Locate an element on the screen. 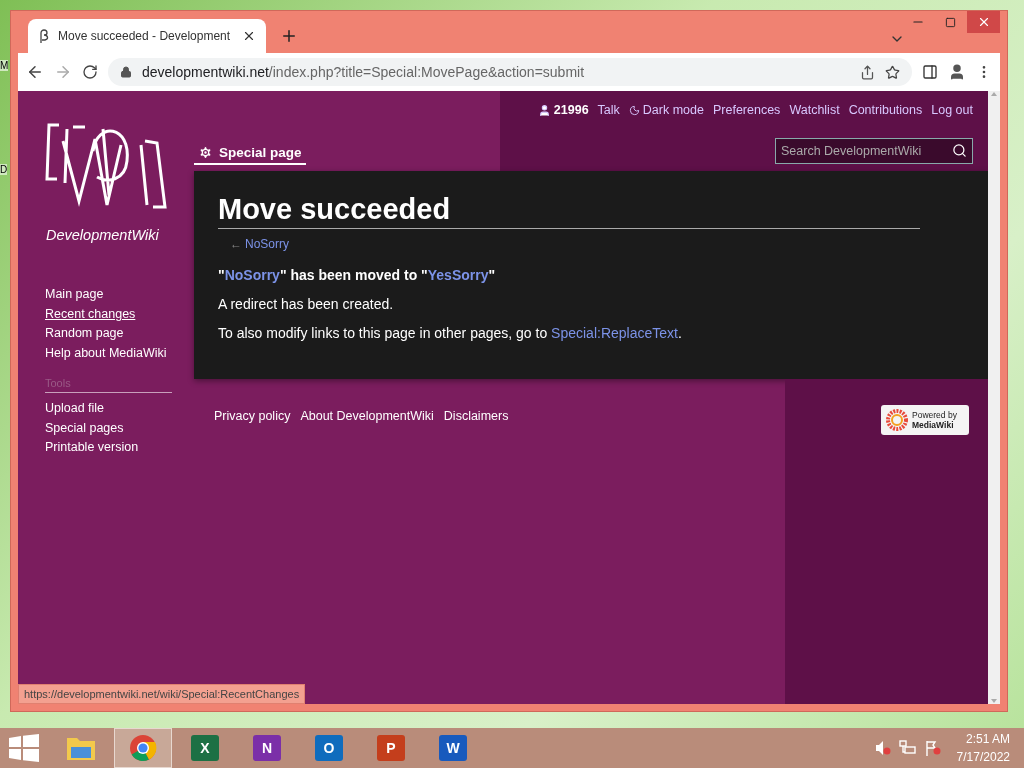  side-panel-icon is located at coordinates (930, 72).